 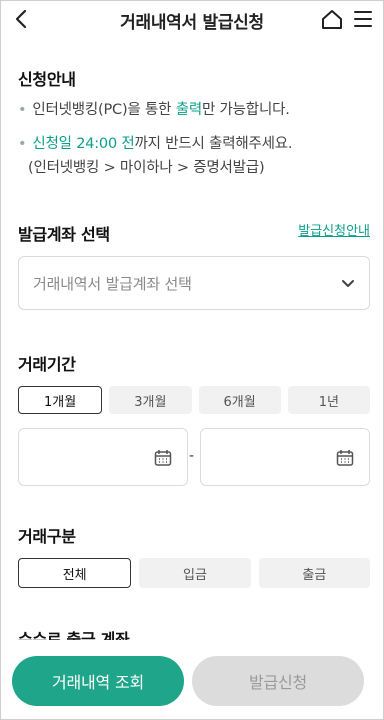 I want to click on home-icon, so click(x=332, y=19).